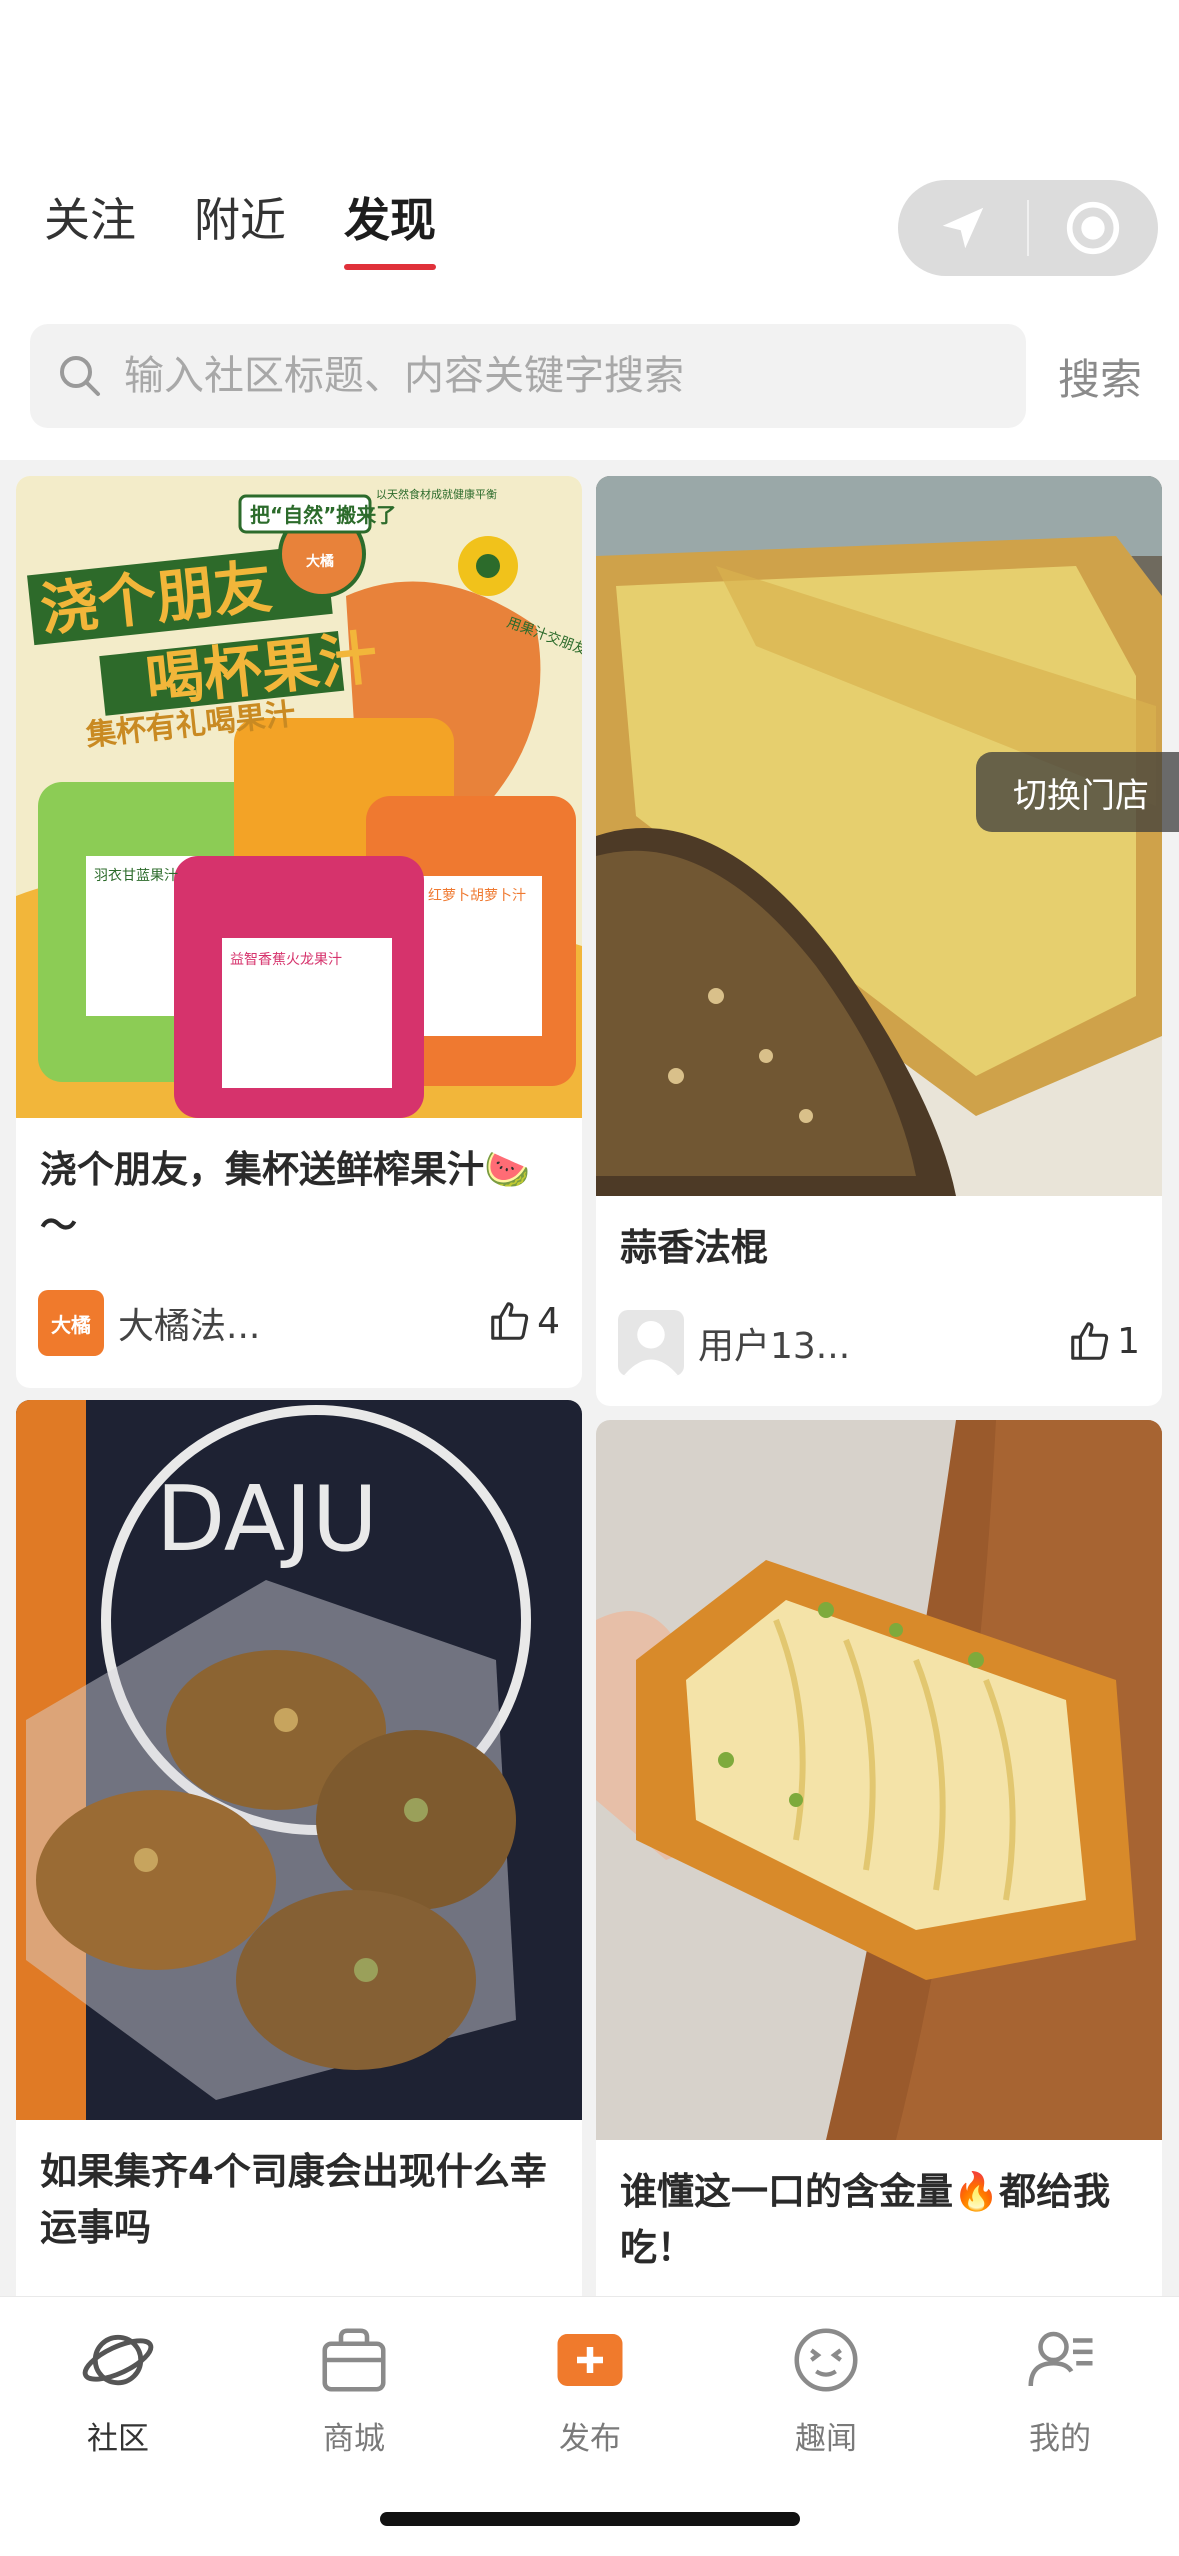 This screenshot has height=2556, width=1179. I want to click on like-button: 1, so click(1103, 1341).